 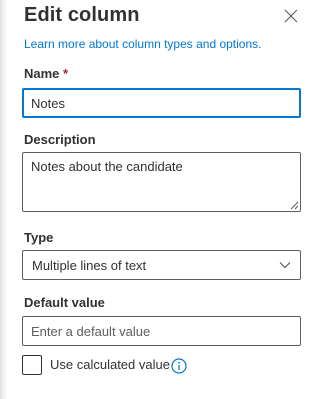 What do you see at coordinates (42, 73) in the screenshot?
I see `name-label-text: Name` at bounding box center [42, 73].